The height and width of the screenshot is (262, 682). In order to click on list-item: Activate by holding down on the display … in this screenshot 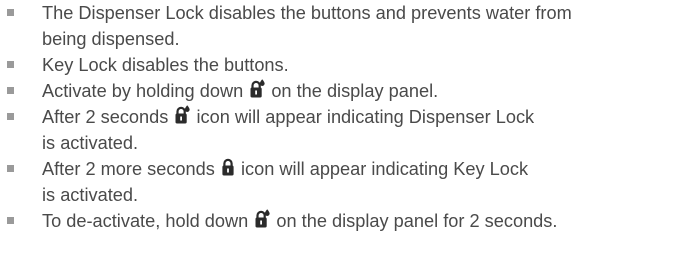, I will do `click(341, 91)`.